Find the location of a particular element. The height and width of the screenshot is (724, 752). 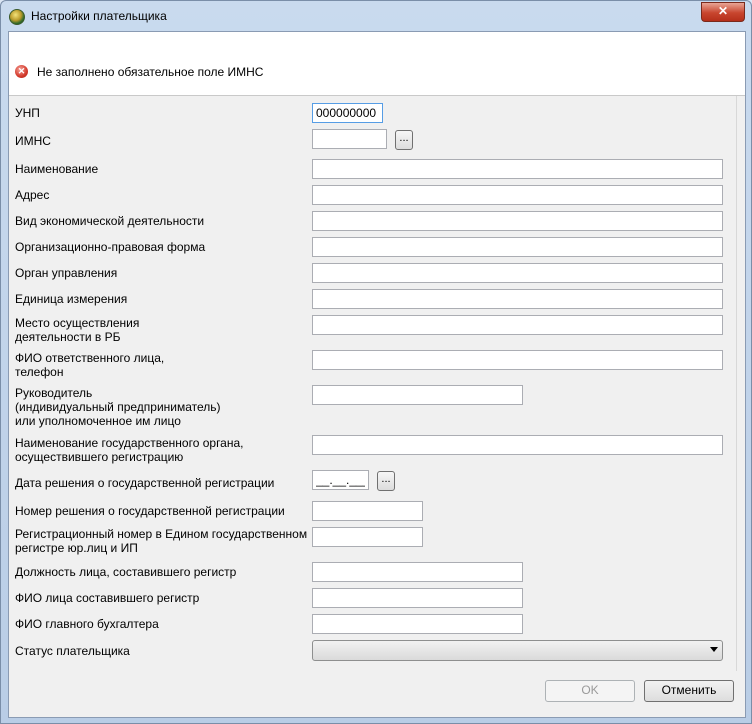

responsible-label-line1: ФИО ответственного лица, is located at coordinates (90, 358).